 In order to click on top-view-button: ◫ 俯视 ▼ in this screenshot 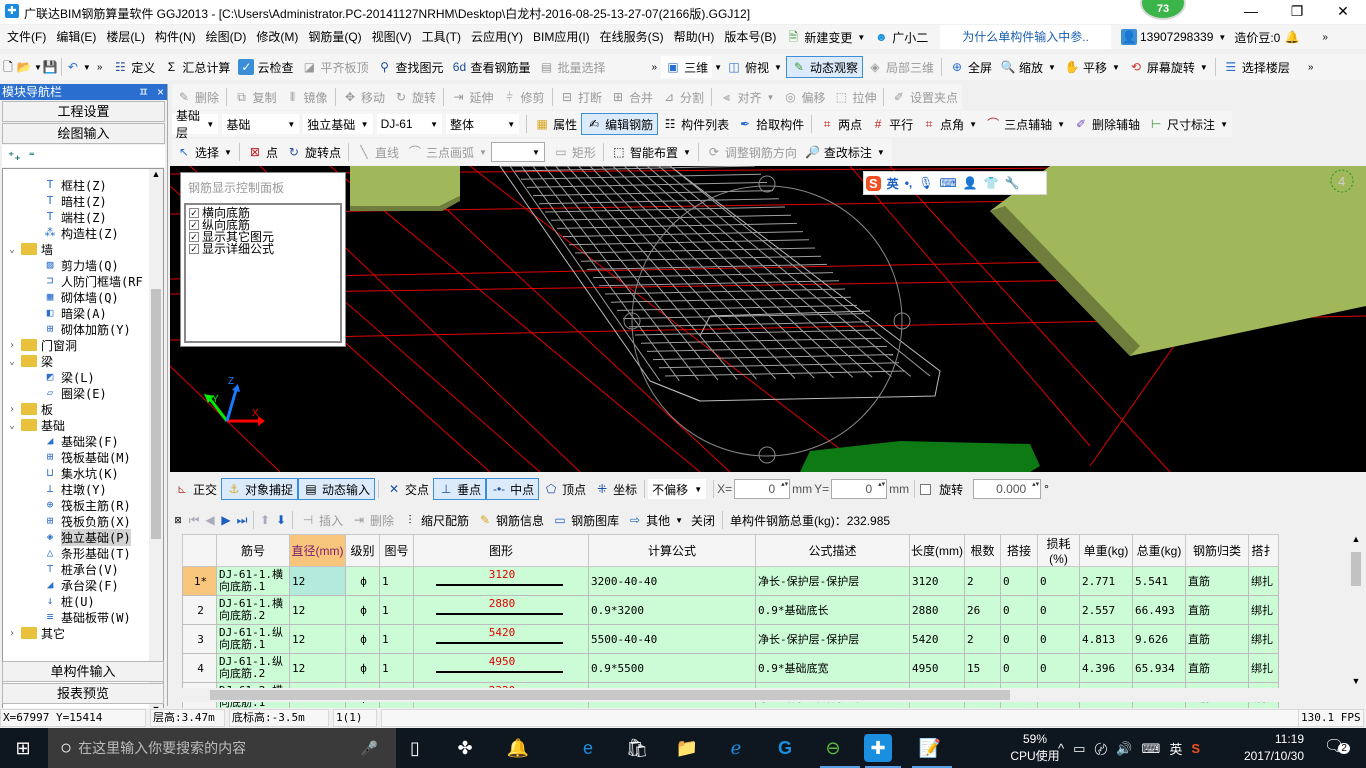, I will do `click(754, 67)`.